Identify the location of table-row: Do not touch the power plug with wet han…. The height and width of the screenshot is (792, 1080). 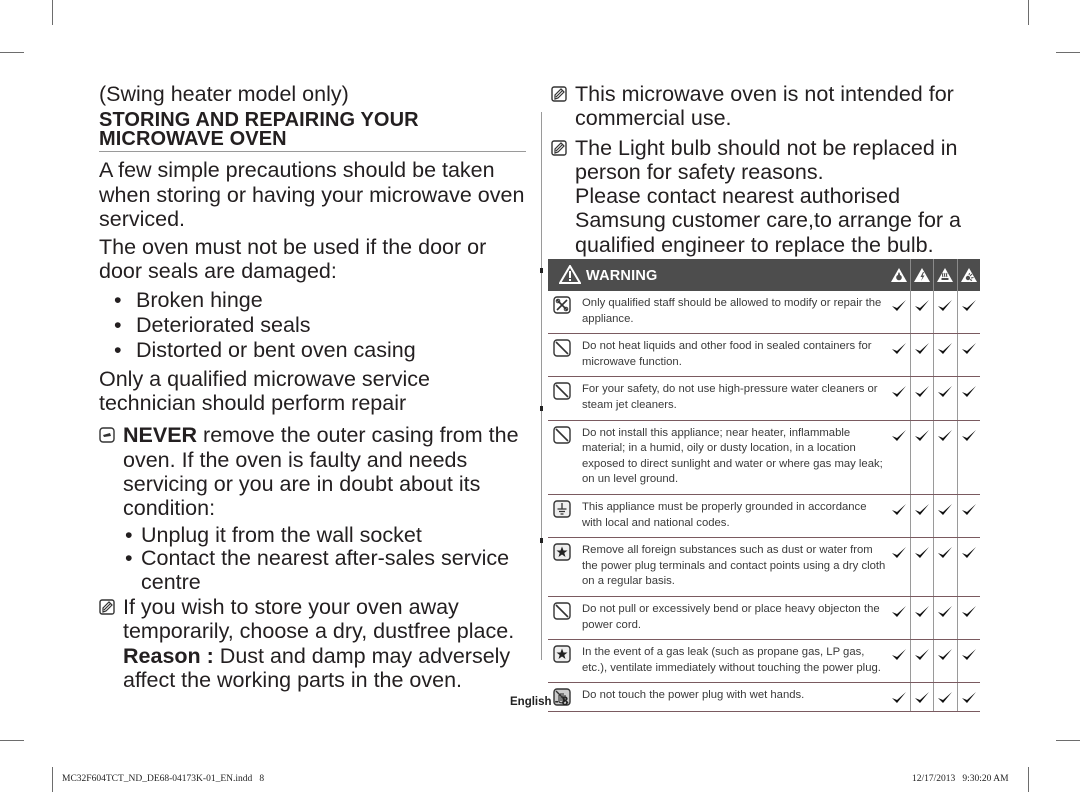
(764, 698).